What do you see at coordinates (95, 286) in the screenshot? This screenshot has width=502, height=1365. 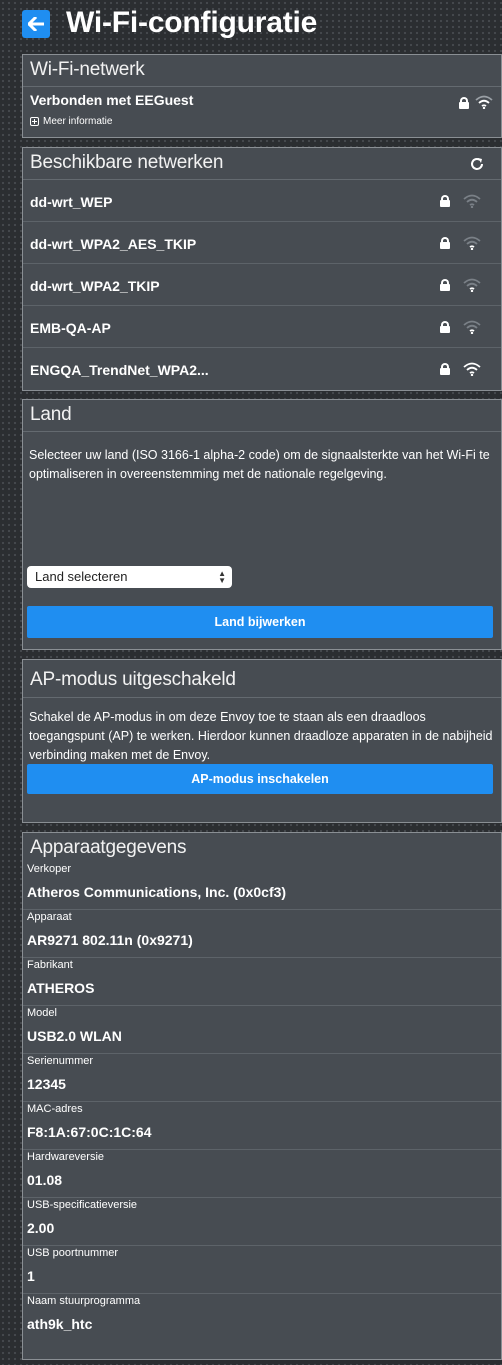 I see `network-ssid: dd-wrt_WPA2_TKIP` at bounding box center [95, 286].